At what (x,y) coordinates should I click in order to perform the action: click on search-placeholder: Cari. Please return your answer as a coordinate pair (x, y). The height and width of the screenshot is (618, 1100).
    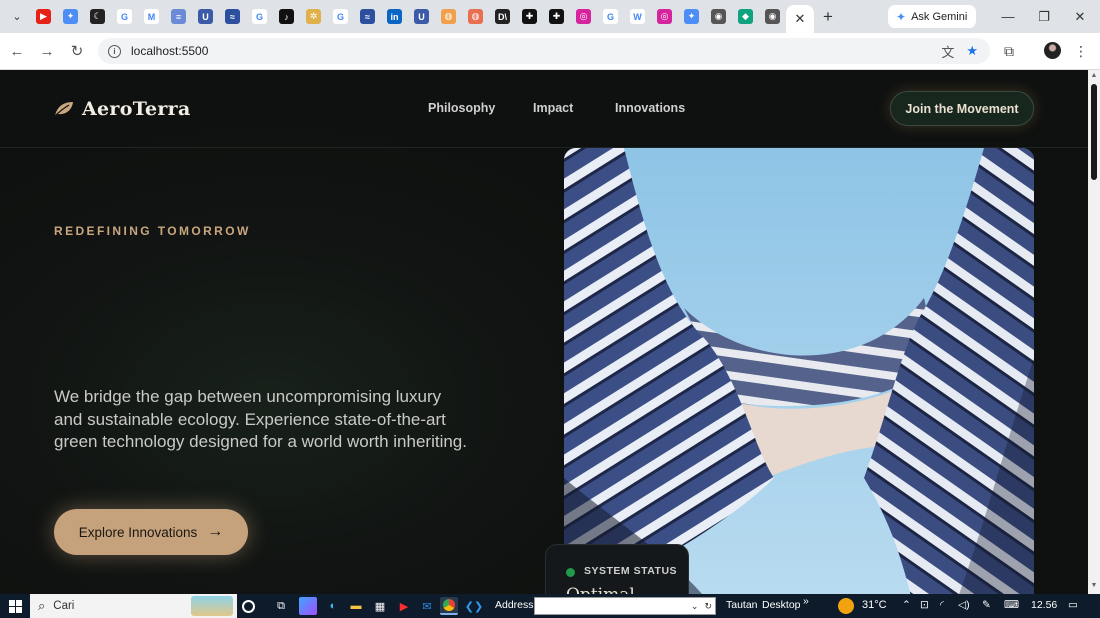
    Looking at the image, I should click on (64, 606).